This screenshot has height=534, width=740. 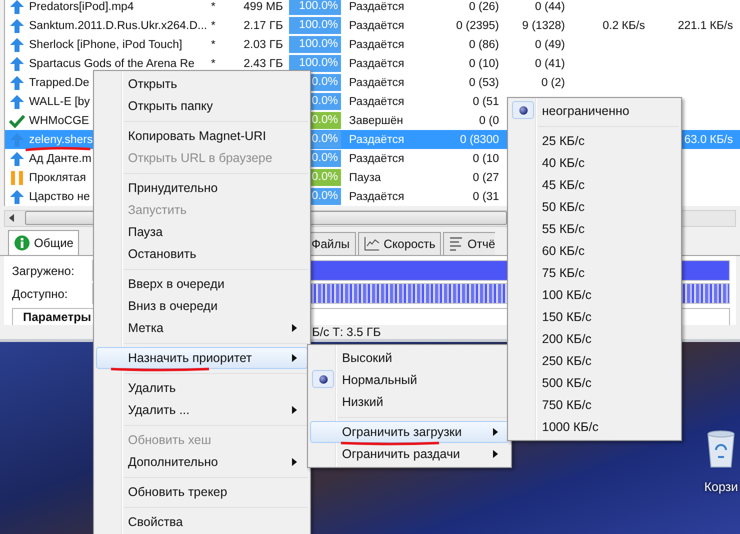 What do you see at coordinates (40, 293) in the screenshot?
I see `field-label: Доступно:` at bounding box center [40, 293].